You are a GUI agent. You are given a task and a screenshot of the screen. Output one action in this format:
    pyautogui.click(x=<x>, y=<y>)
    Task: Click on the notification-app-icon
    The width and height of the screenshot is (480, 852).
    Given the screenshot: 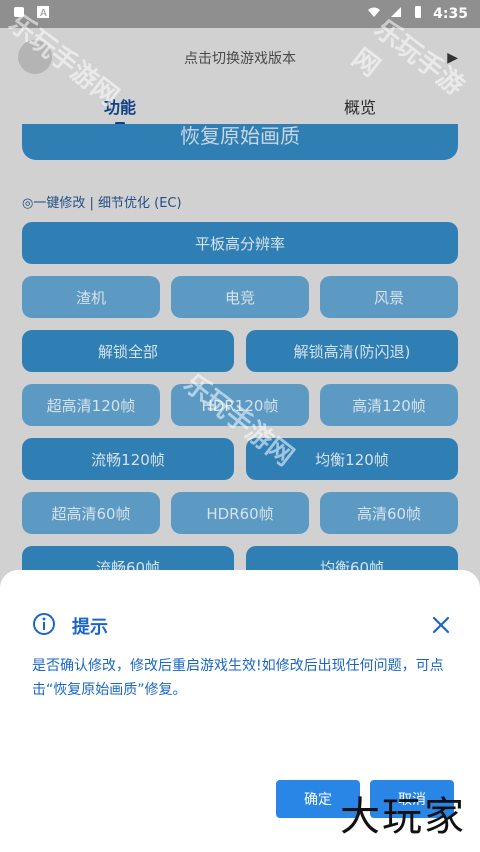 What is the action you would take?
    pyautogui.click(x=19, y=14)
    